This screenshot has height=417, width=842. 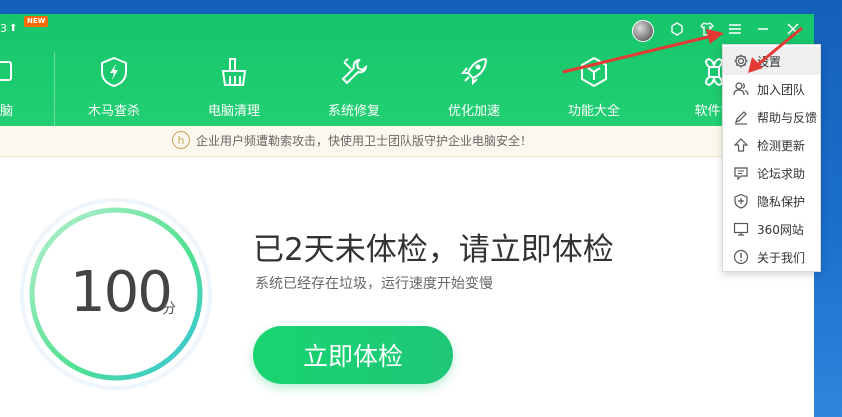 I want to click on menu-item-360-website: 360网站, so click(x=771, y=229).